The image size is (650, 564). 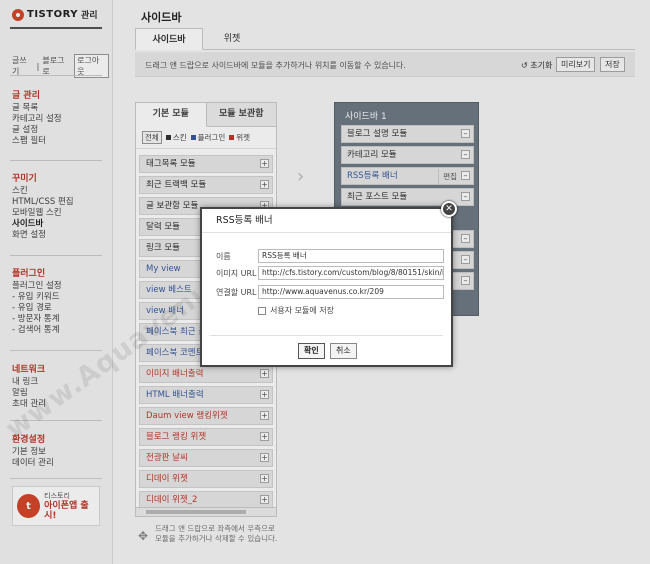 What do you see at coordinates (223, 256) in the screenshot?
I see `name-label: 이름` at bounding box center [223, 256].